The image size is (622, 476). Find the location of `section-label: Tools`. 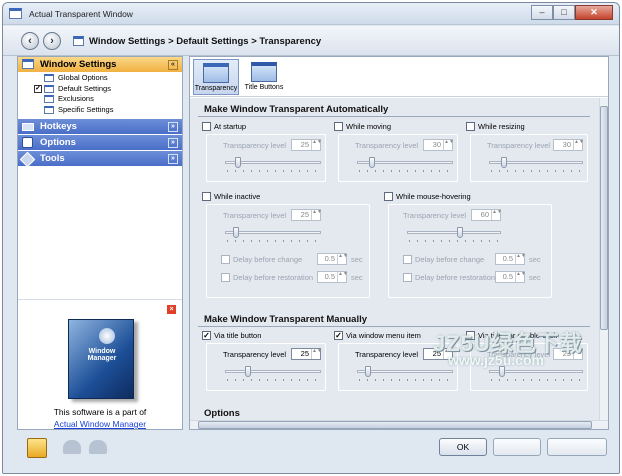

section-label: Tools is located at coordinates (52, 158).